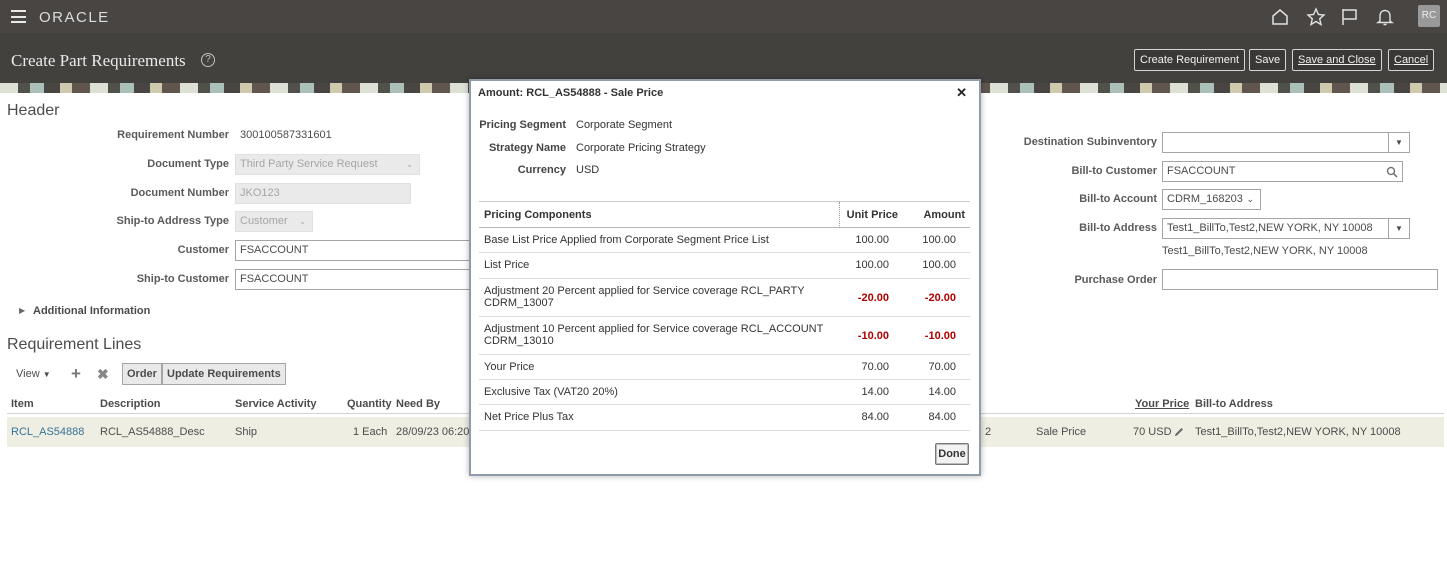  What do you see at coordinates (1152, 432) in the screenshot?
I see `cell-your-price: 70 USD` at bounding box center [1152, 432].